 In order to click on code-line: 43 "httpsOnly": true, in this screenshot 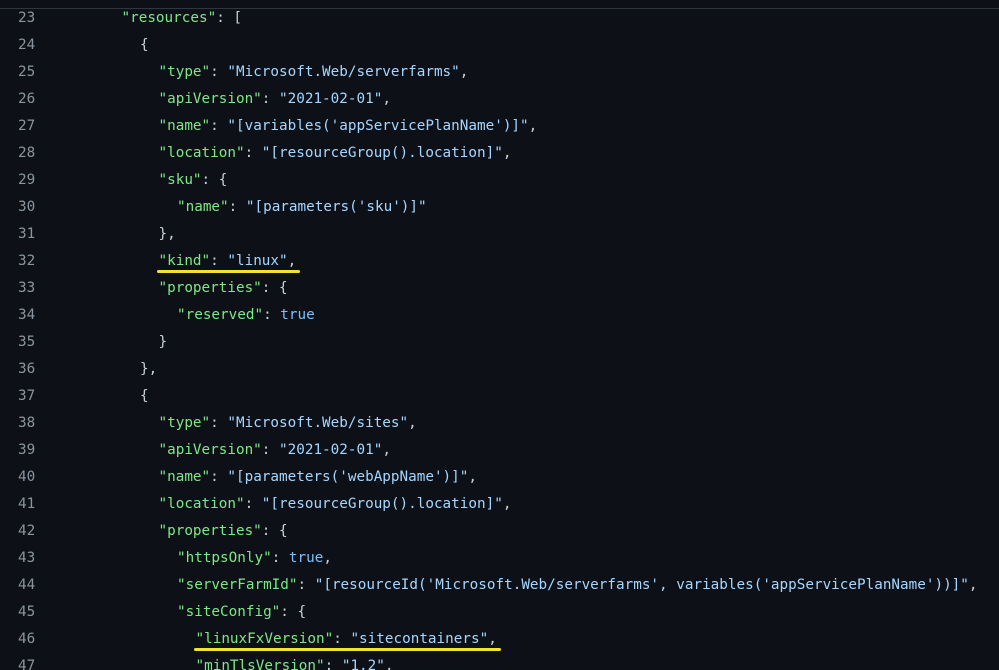, I will do `click(499, 558)`.